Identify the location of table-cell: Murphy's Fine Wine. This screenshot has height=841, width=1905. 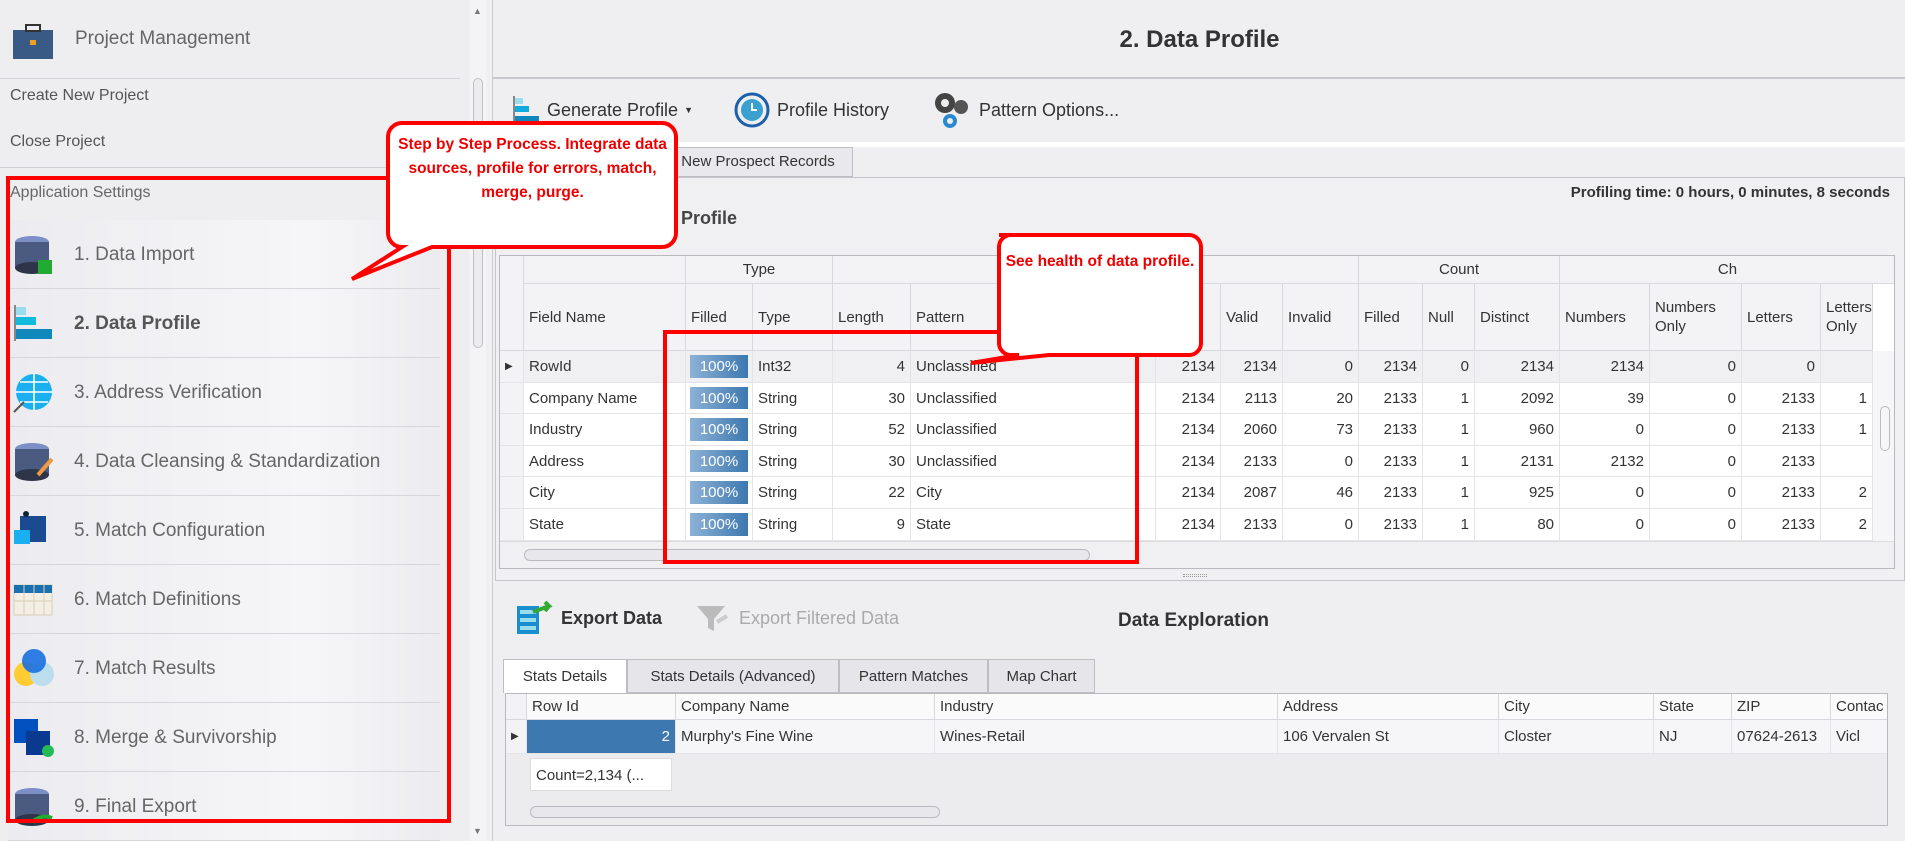
(805, 737).